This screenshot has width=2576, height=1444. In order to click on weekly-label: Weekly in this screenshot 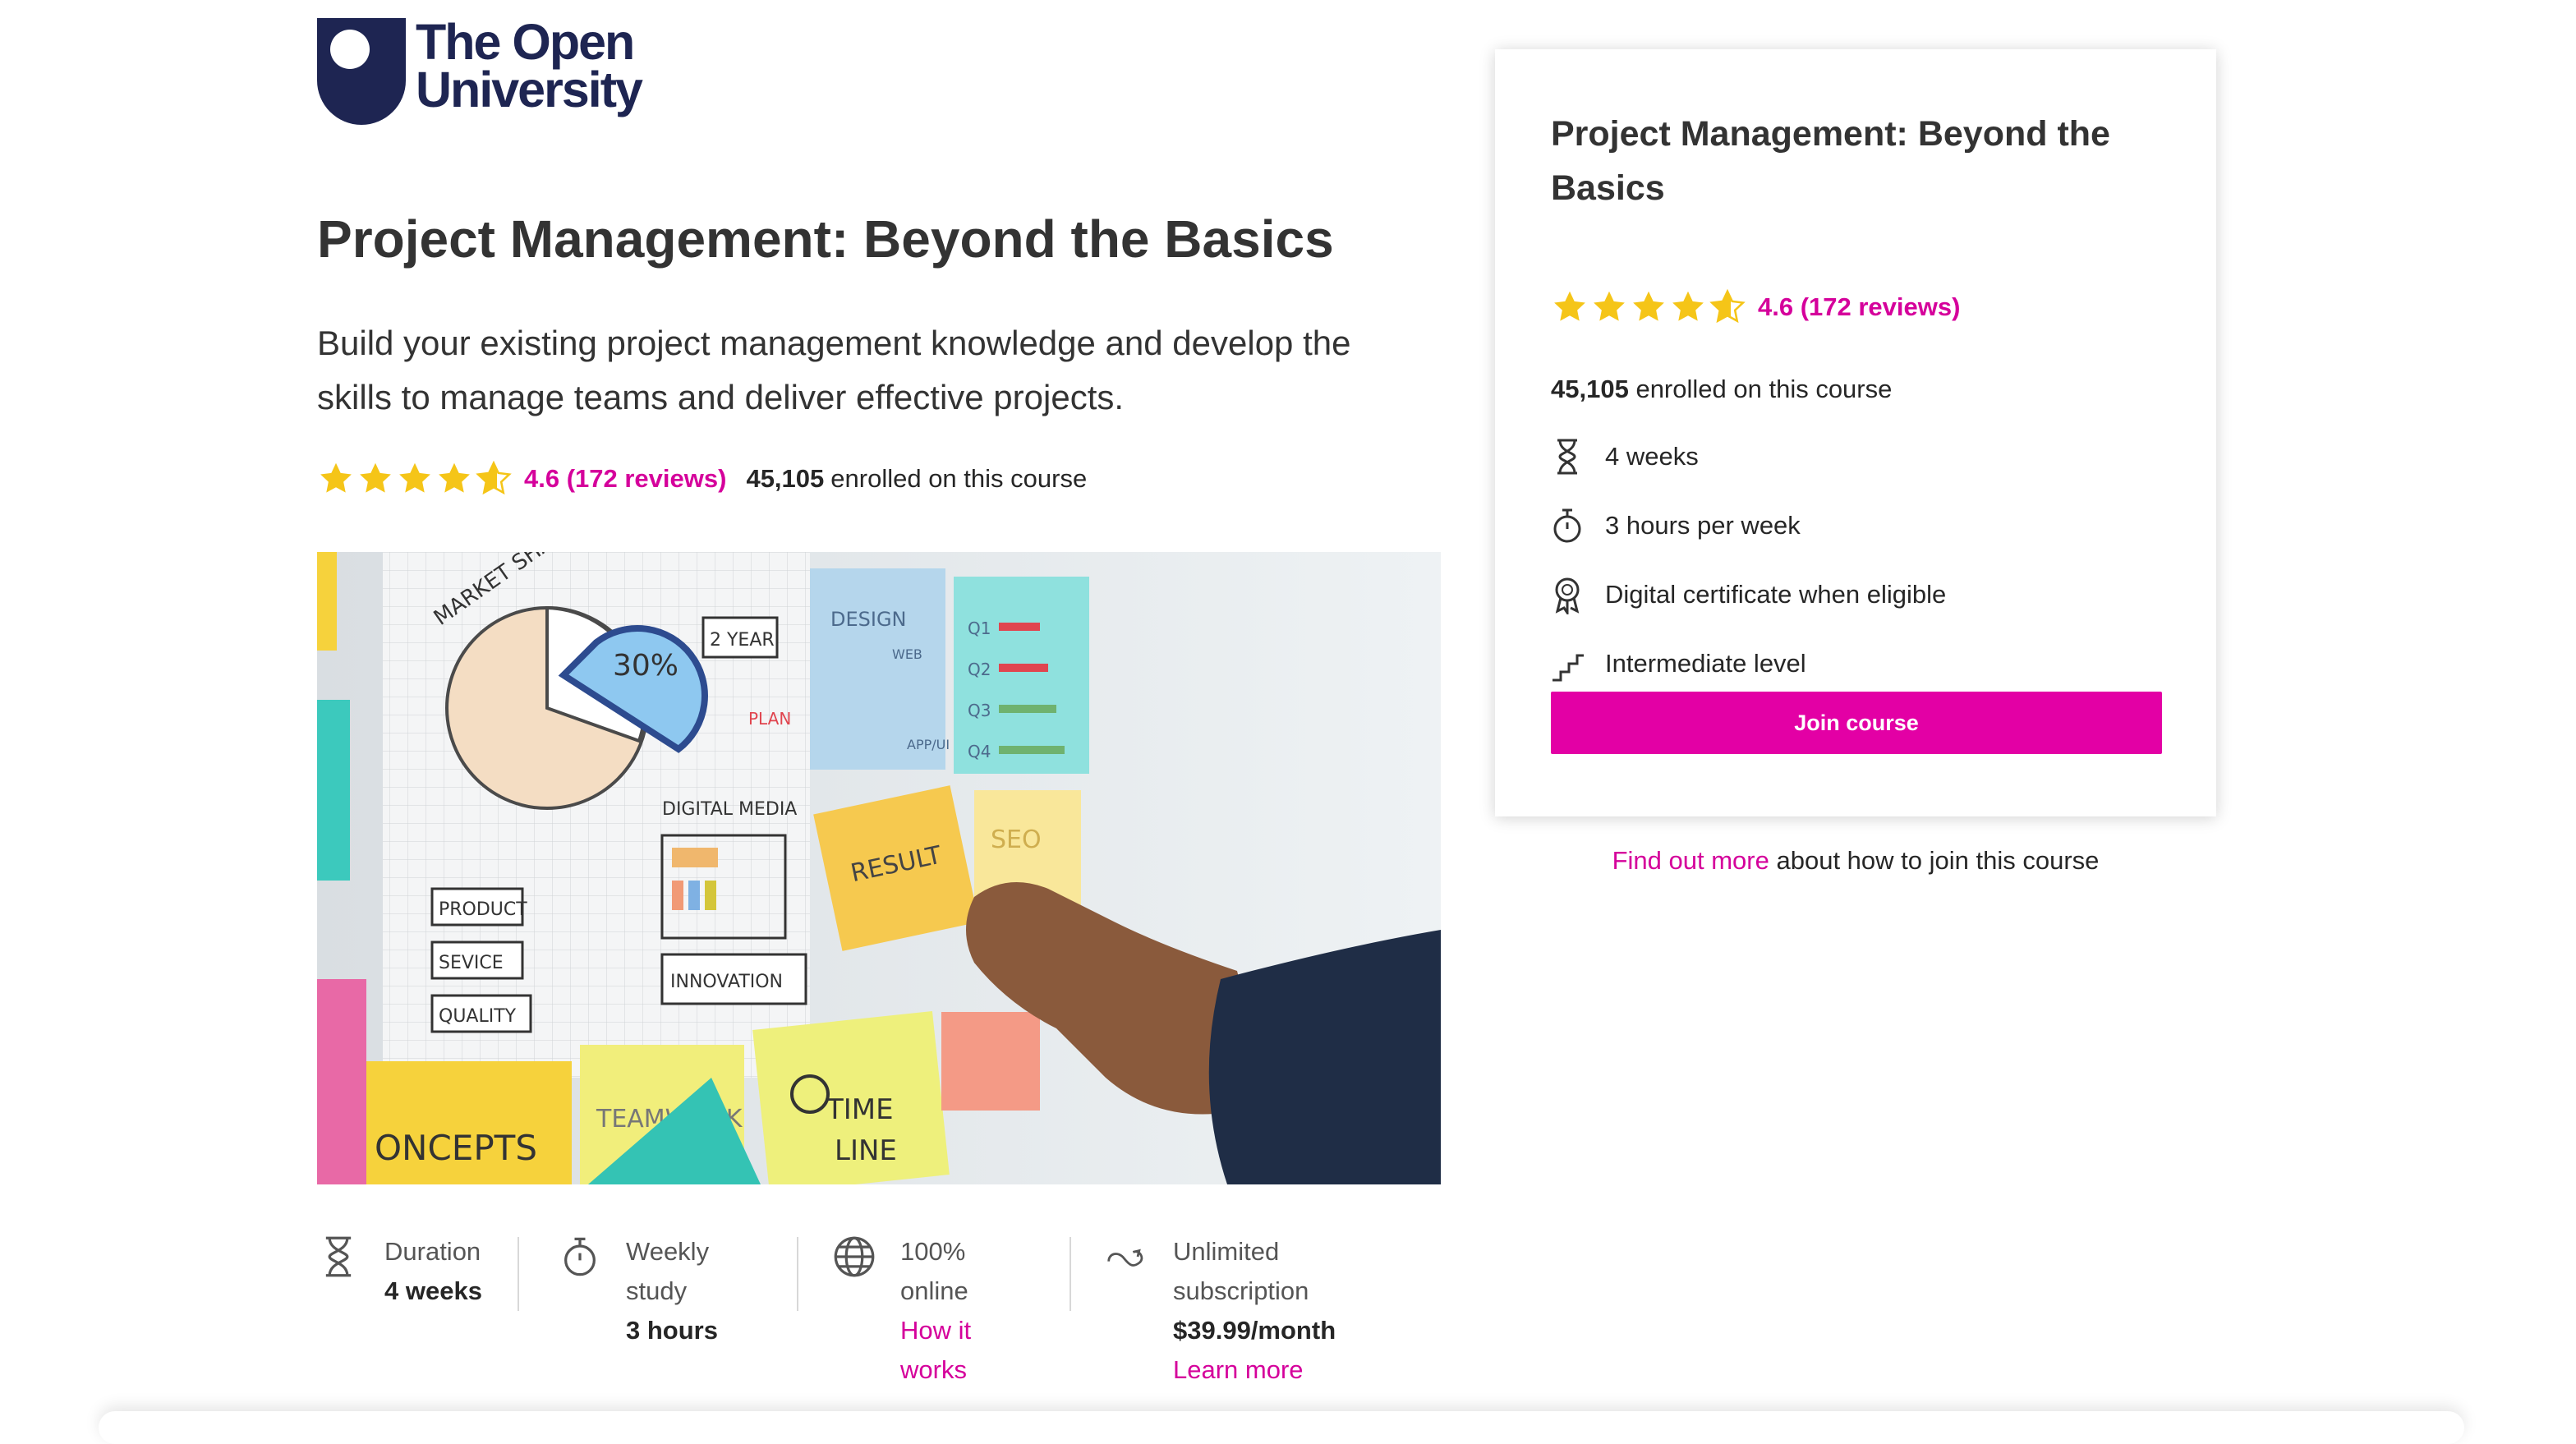, I will do `click(668, 1251)`.